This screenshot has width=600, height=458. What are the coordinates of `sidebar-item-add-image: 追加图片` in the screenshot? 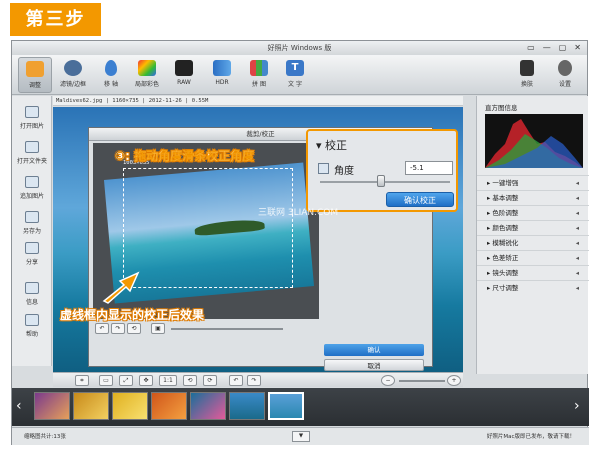 It's located at (32, 188).